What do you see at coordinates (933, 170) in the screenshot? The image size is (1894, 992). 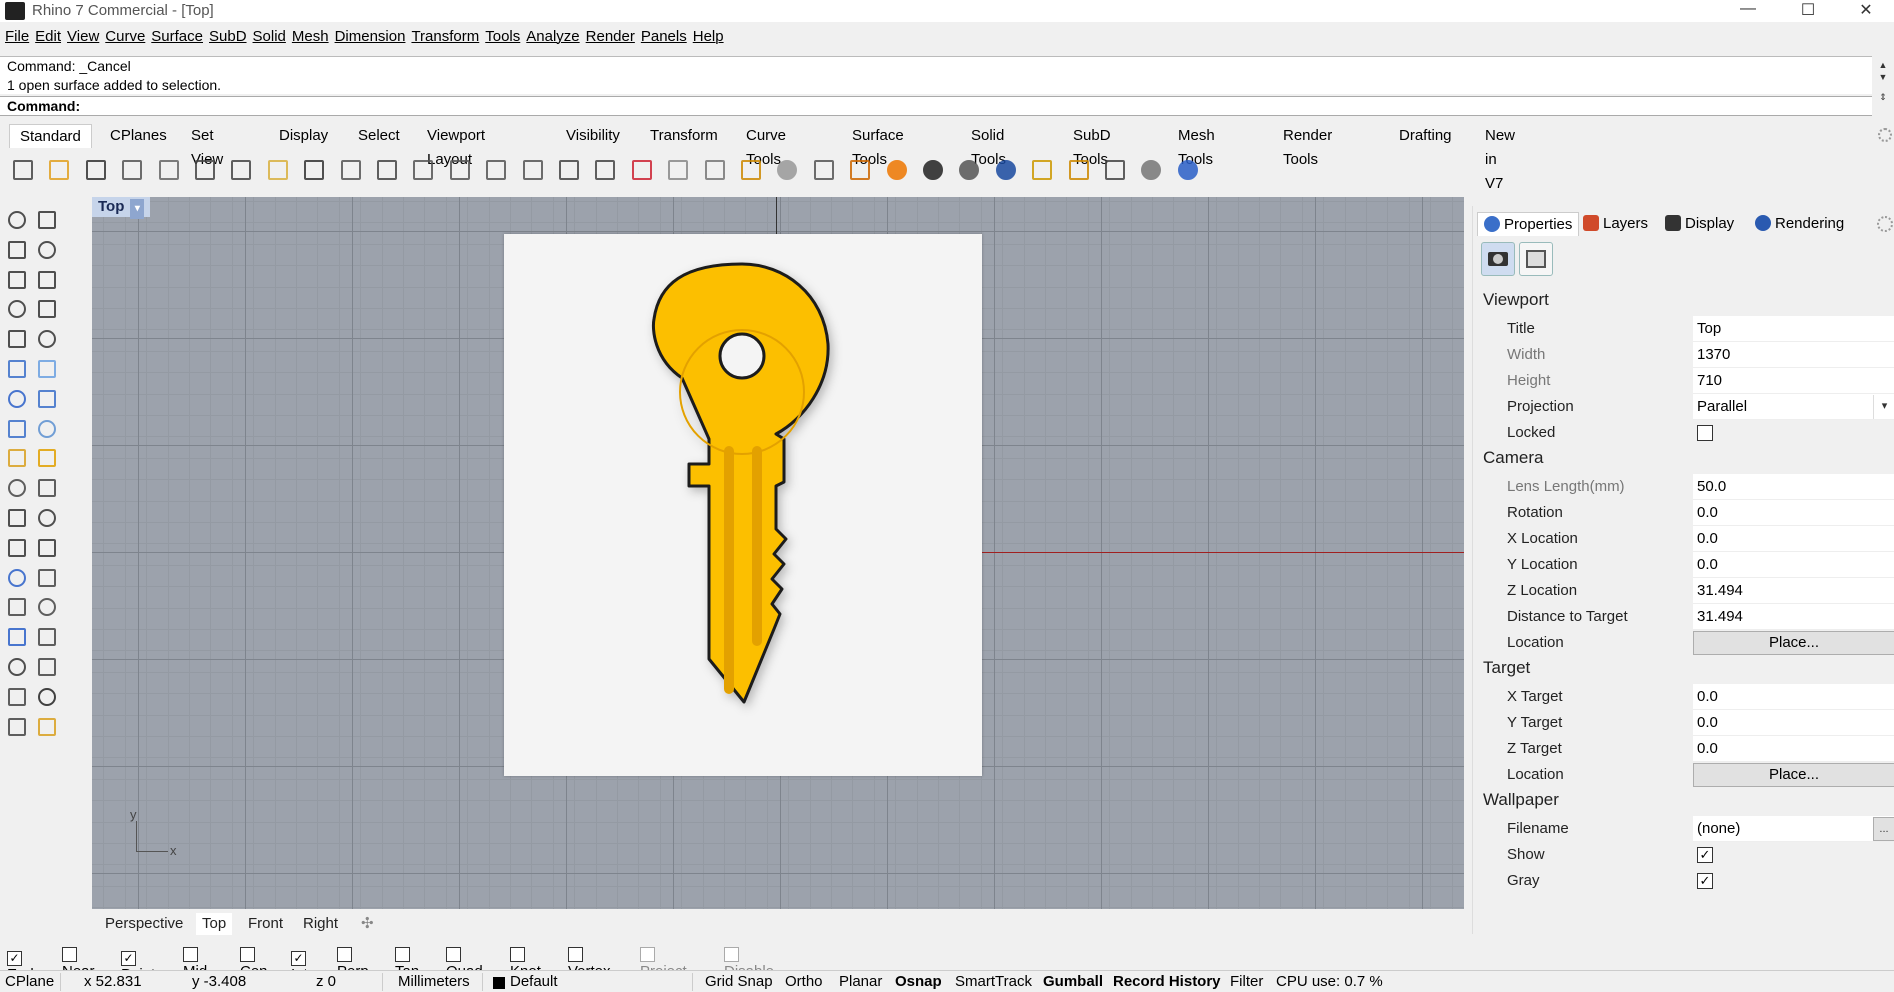 I see `sphere-wireframe-icon` at bounding box center [933, 170].